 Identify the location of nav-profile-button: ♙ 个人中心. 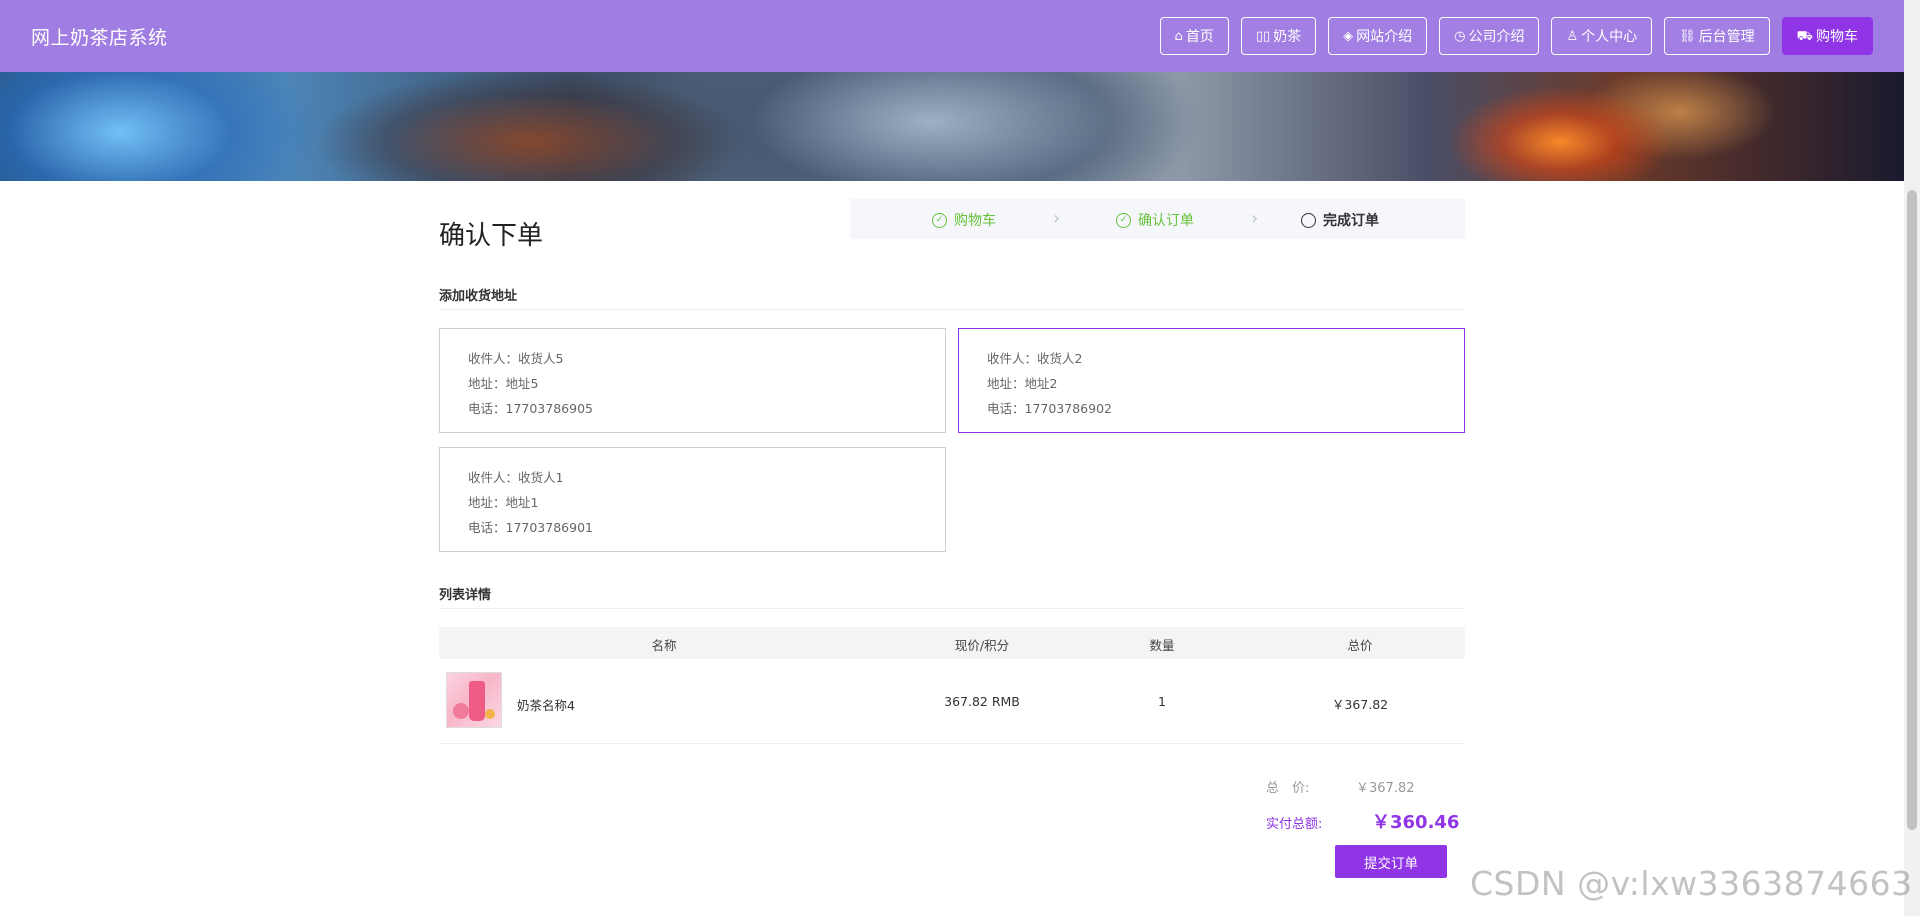
(1602, 36).